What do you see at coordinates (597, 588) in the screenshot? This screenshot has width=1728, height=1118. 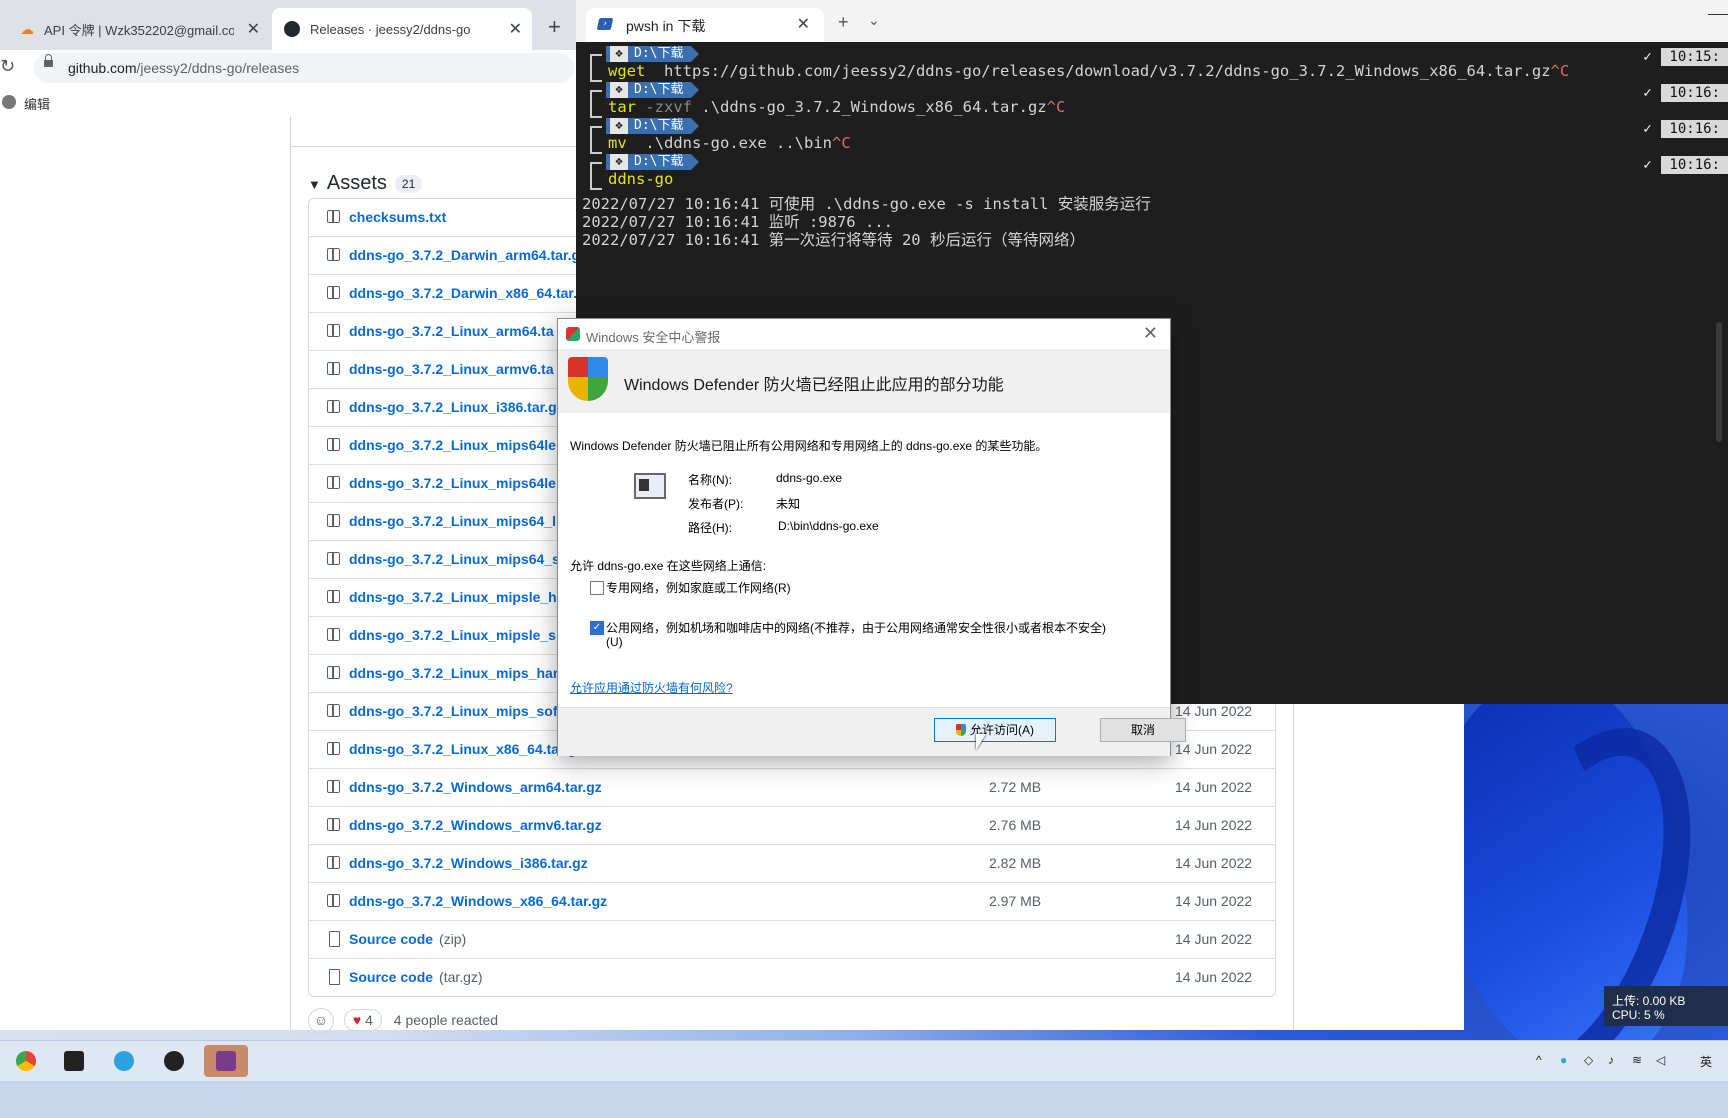 I see `private-network-checkbox` at bounding box center [597, 588].